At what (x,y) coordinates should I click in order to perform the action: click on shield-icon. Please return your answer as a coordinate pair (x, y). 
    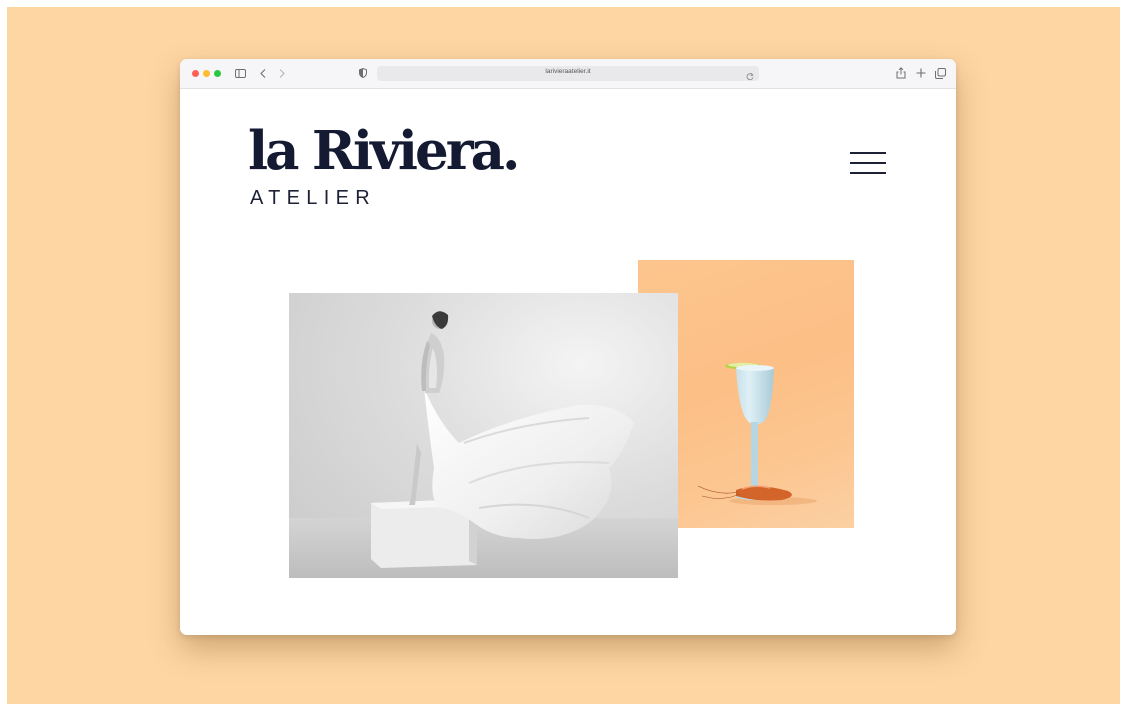
    Looking at the image, I should click on (363, 73).